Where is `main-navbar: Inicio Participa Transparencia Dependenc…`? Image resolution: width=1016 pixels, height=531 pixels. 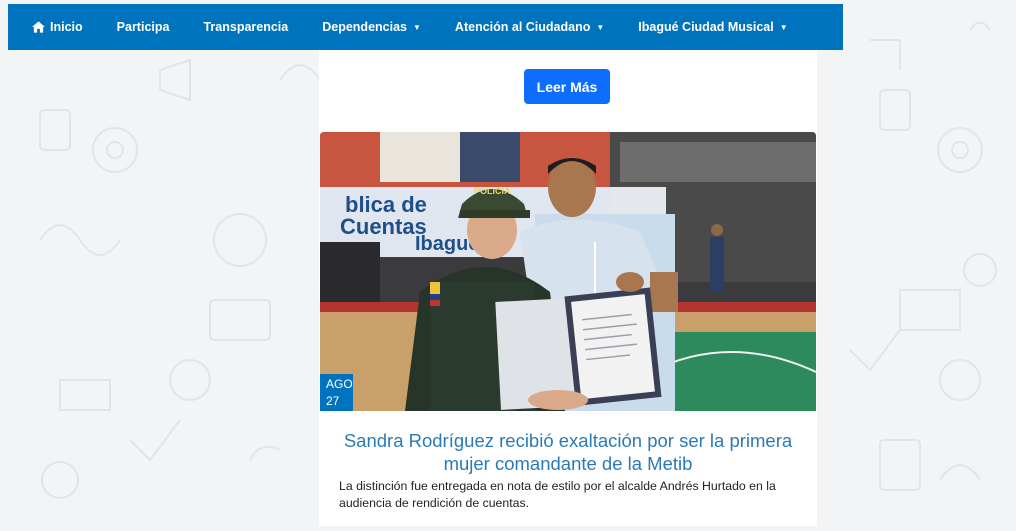
main-navbar: Inicio Participa Transparencia Dependenc… is located at coordinates (425, 27).